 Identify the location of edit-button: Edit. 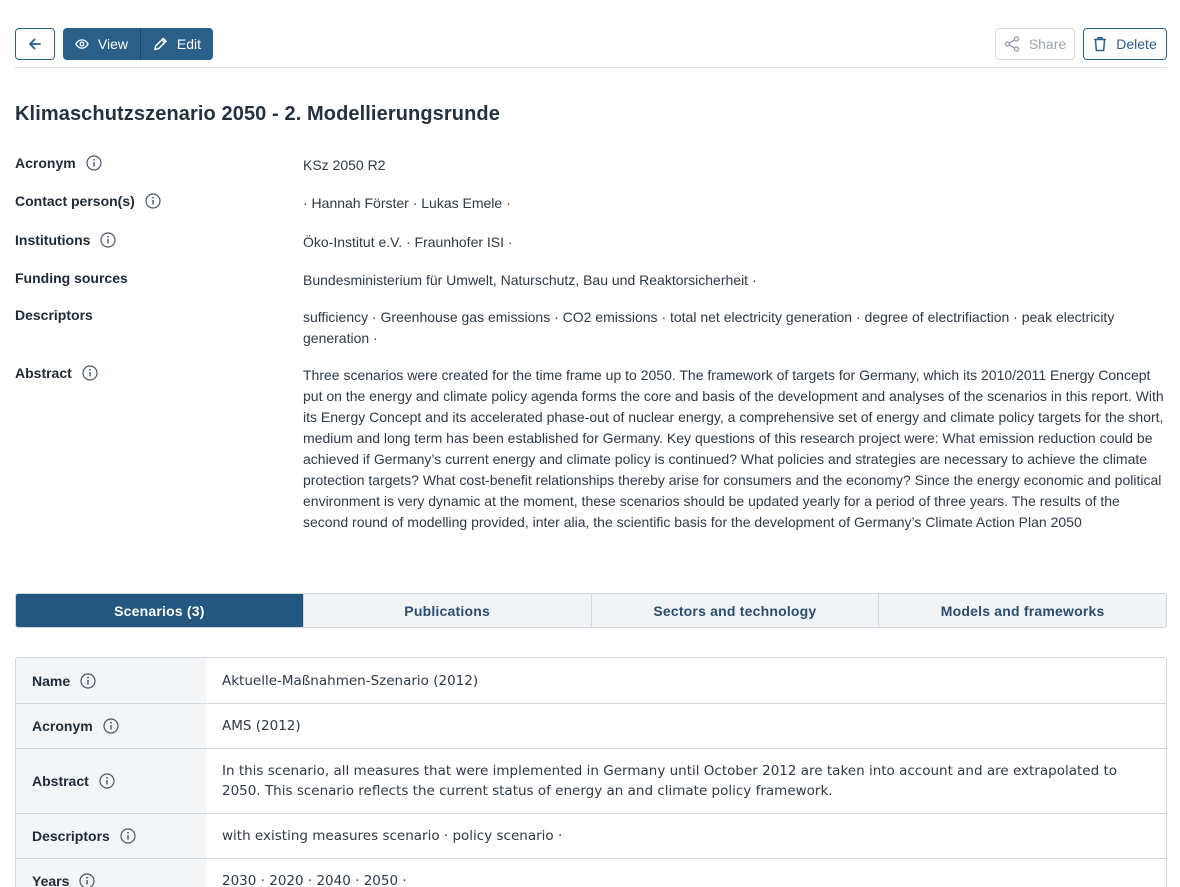
(177, 44).